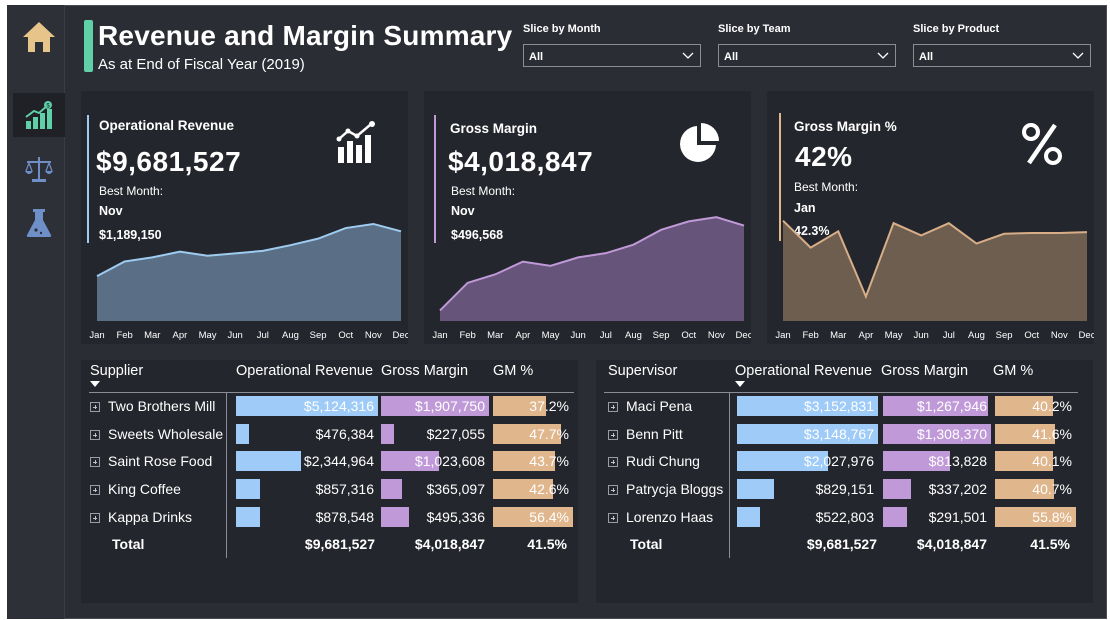 The width and height of the screenshot is (1110, 620). Describe the element at coordinates (842, 517) in the screenshot. I see `table-row: Lorenzo Haas $522,803 $291,501 55.8%` at that location.